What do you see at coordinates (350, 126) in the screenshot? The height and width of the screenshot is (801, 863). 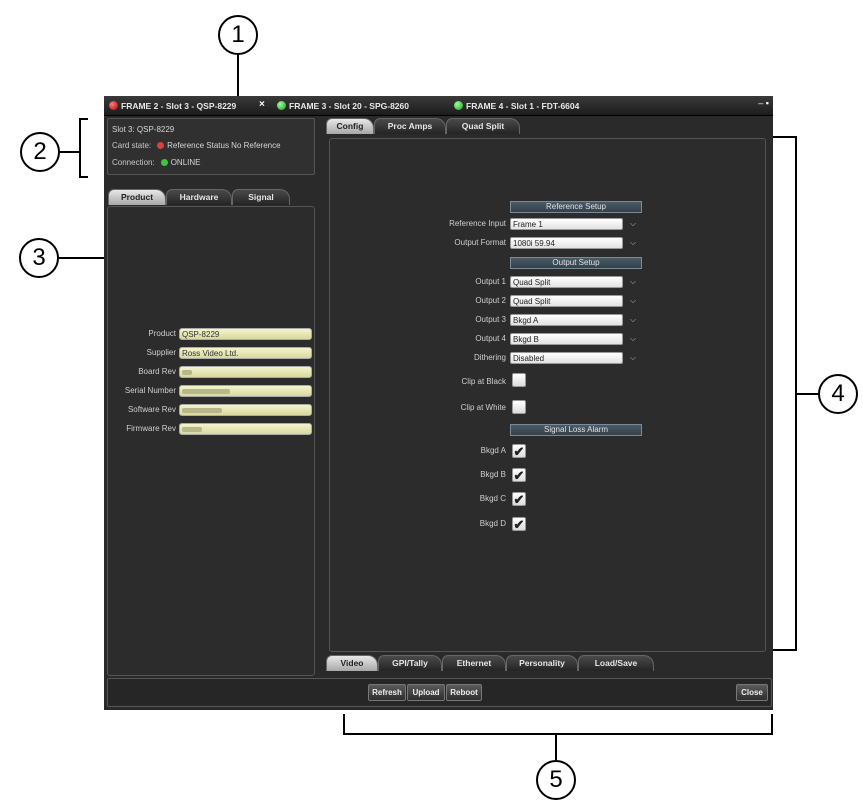 I see `tab-config: Config` at bounding box center [350, 126].